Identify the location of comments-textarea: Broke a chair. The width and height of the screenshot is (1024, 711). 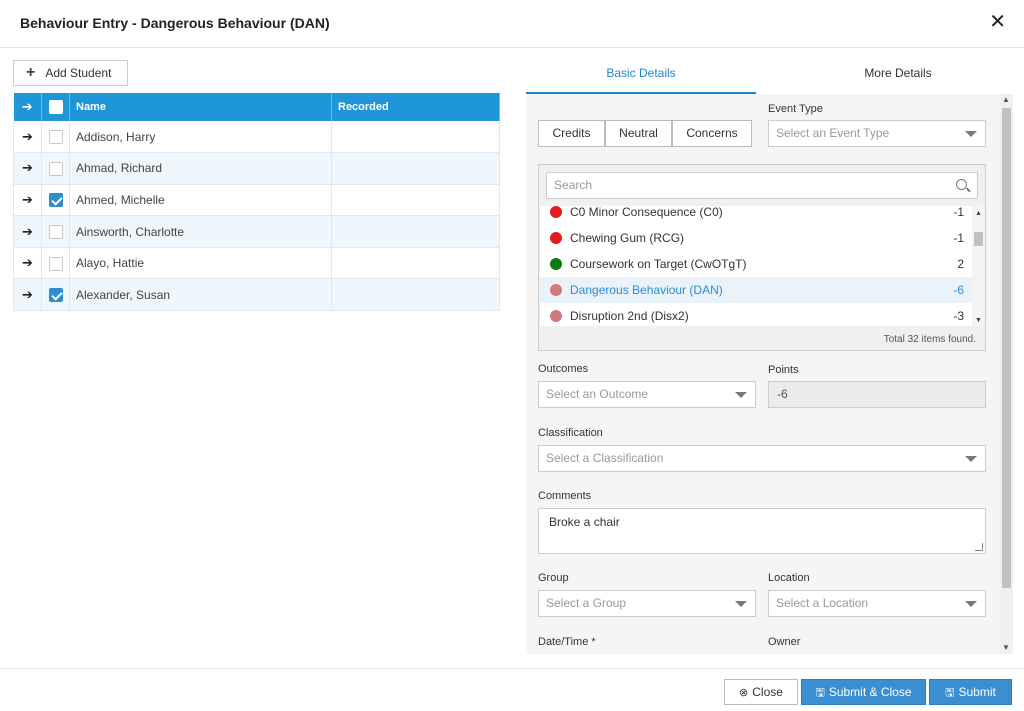
(762, 531).